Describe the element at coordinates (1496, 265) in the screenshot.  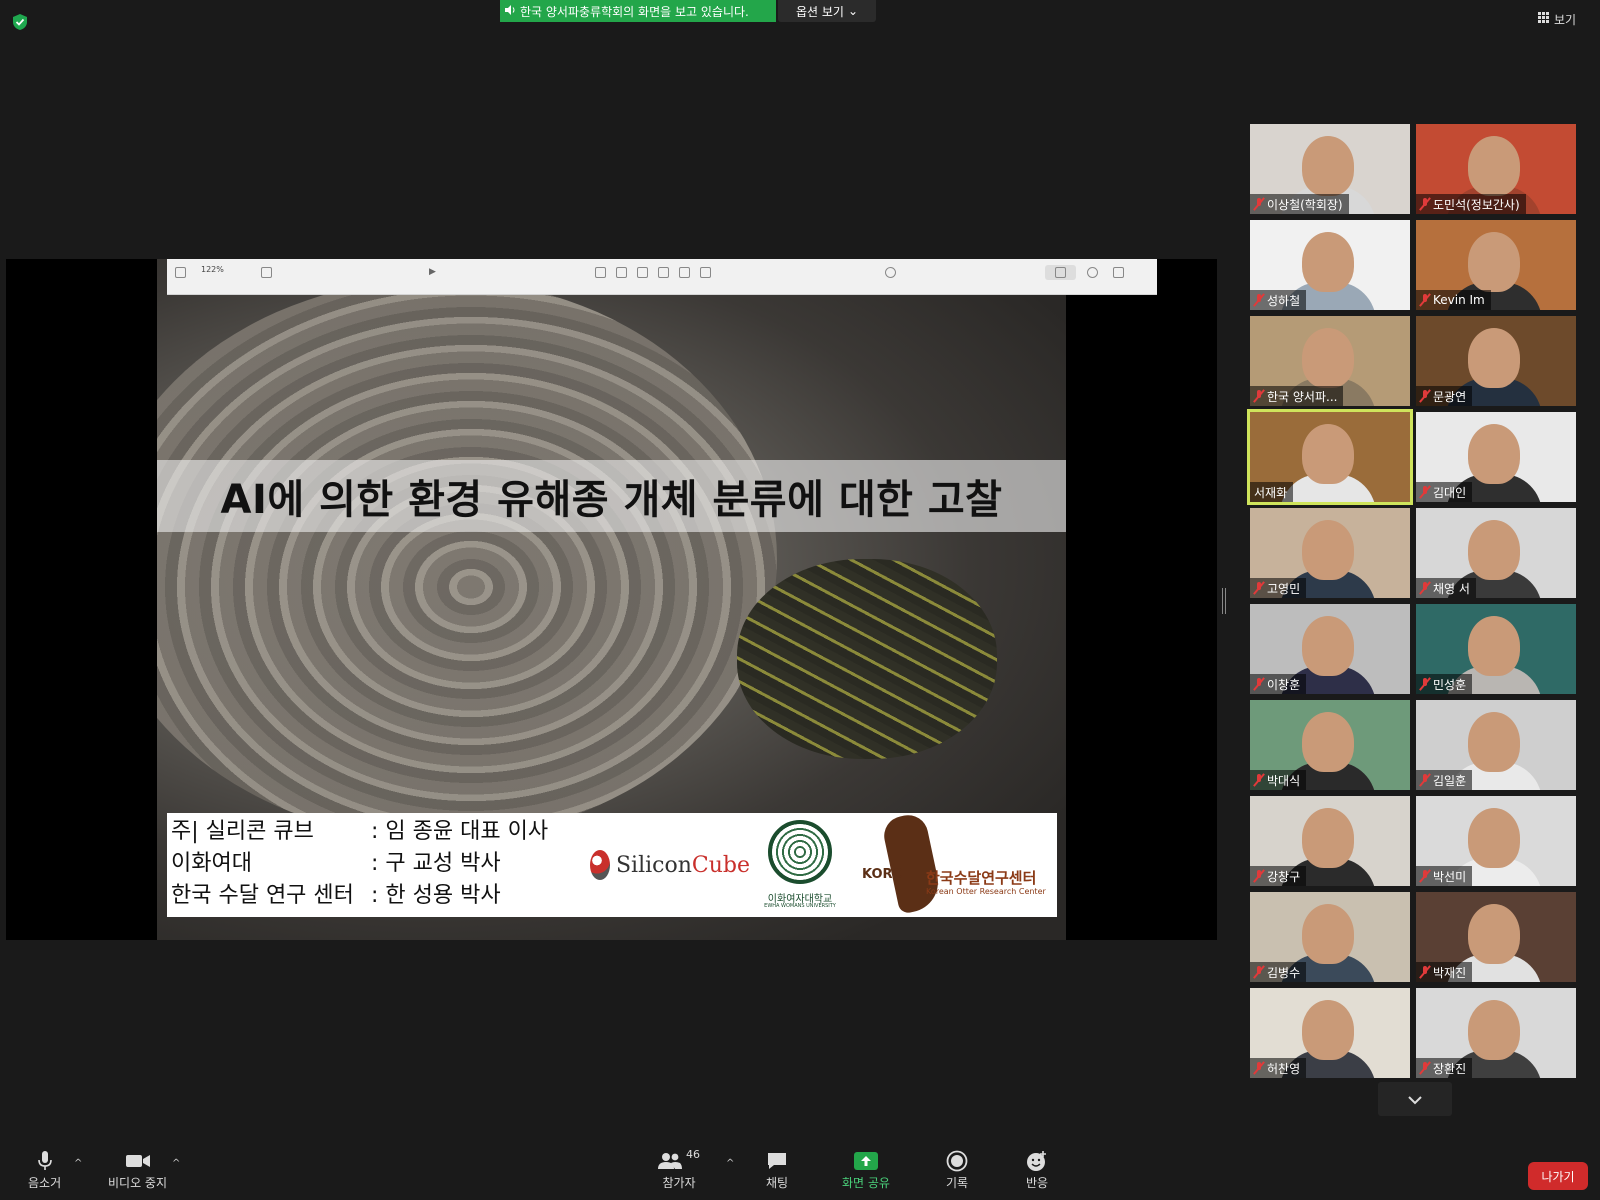
I see `participant-tile: Kevin Im` at that location.